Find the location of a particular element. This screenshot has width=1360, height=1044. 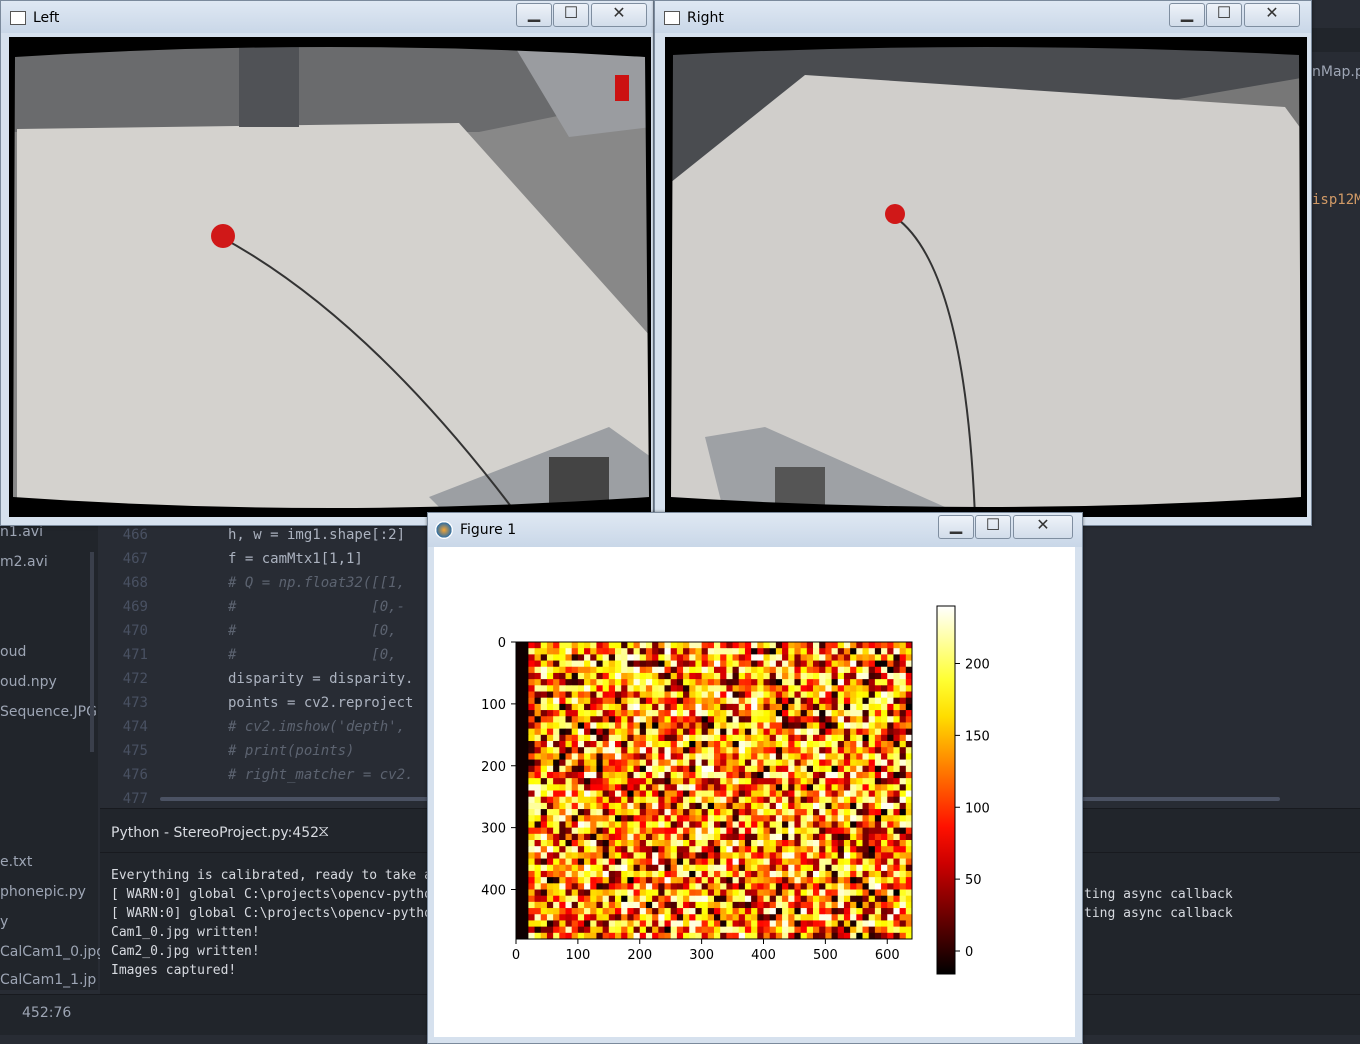

console-line: Images captured! is located at coordinates (174, 970).